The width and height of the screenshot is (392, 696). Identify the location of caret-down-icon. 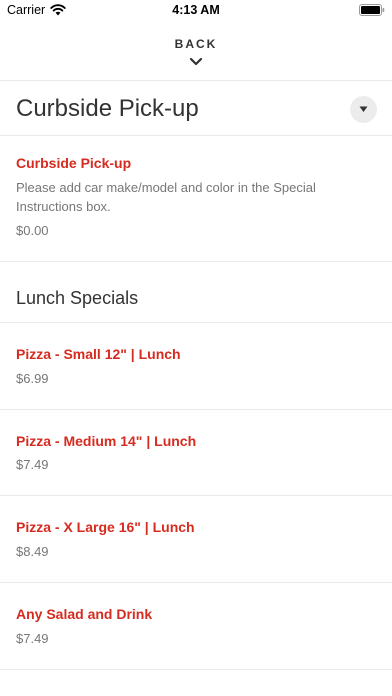
(363, 109).